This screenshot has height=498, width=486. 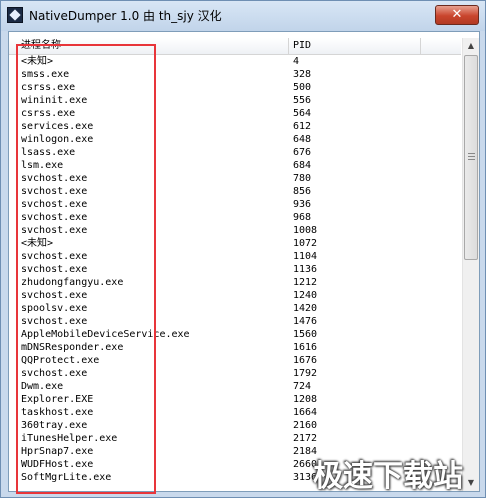 What do you see at coordinates (235, 373) in the screenshot?
I see `table-row: svchost.exe 1792` at bounding box center [235, 373].